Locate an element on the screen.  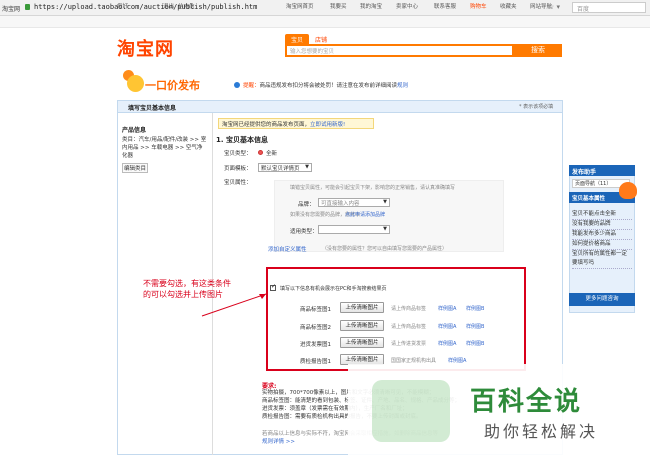
lock-icon is located at coordinates (27, 7).